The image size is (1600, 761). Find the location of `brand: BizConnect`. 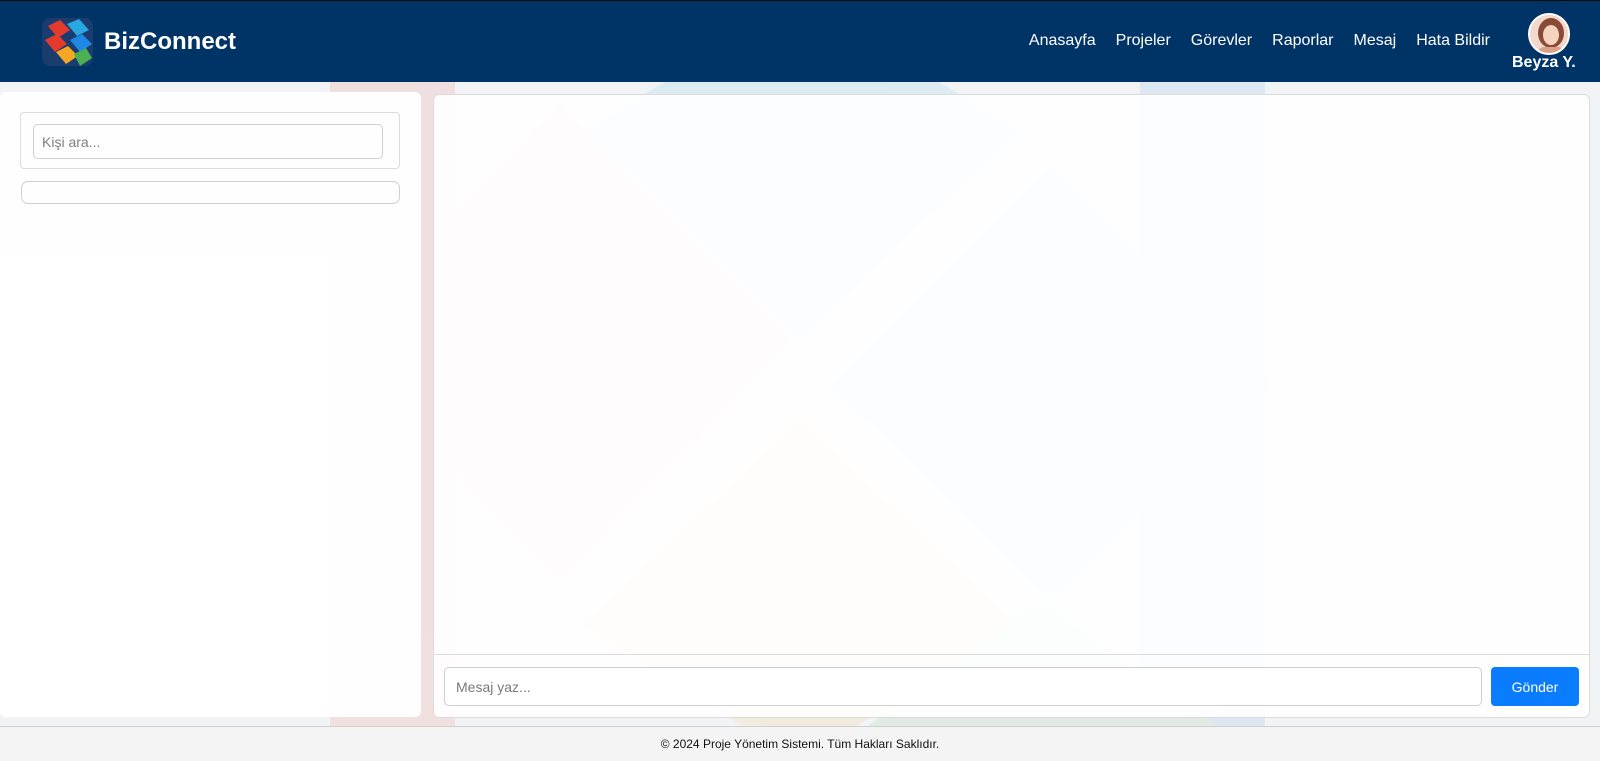

brand: BizConnect is located at coordinates (138, 42).